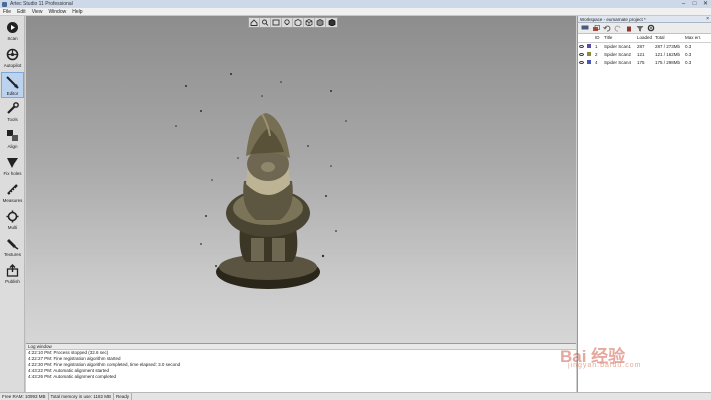 The width and height of the screenshot is (711, 400). I want to click on tool-scan: Scan, so click(12, 31).